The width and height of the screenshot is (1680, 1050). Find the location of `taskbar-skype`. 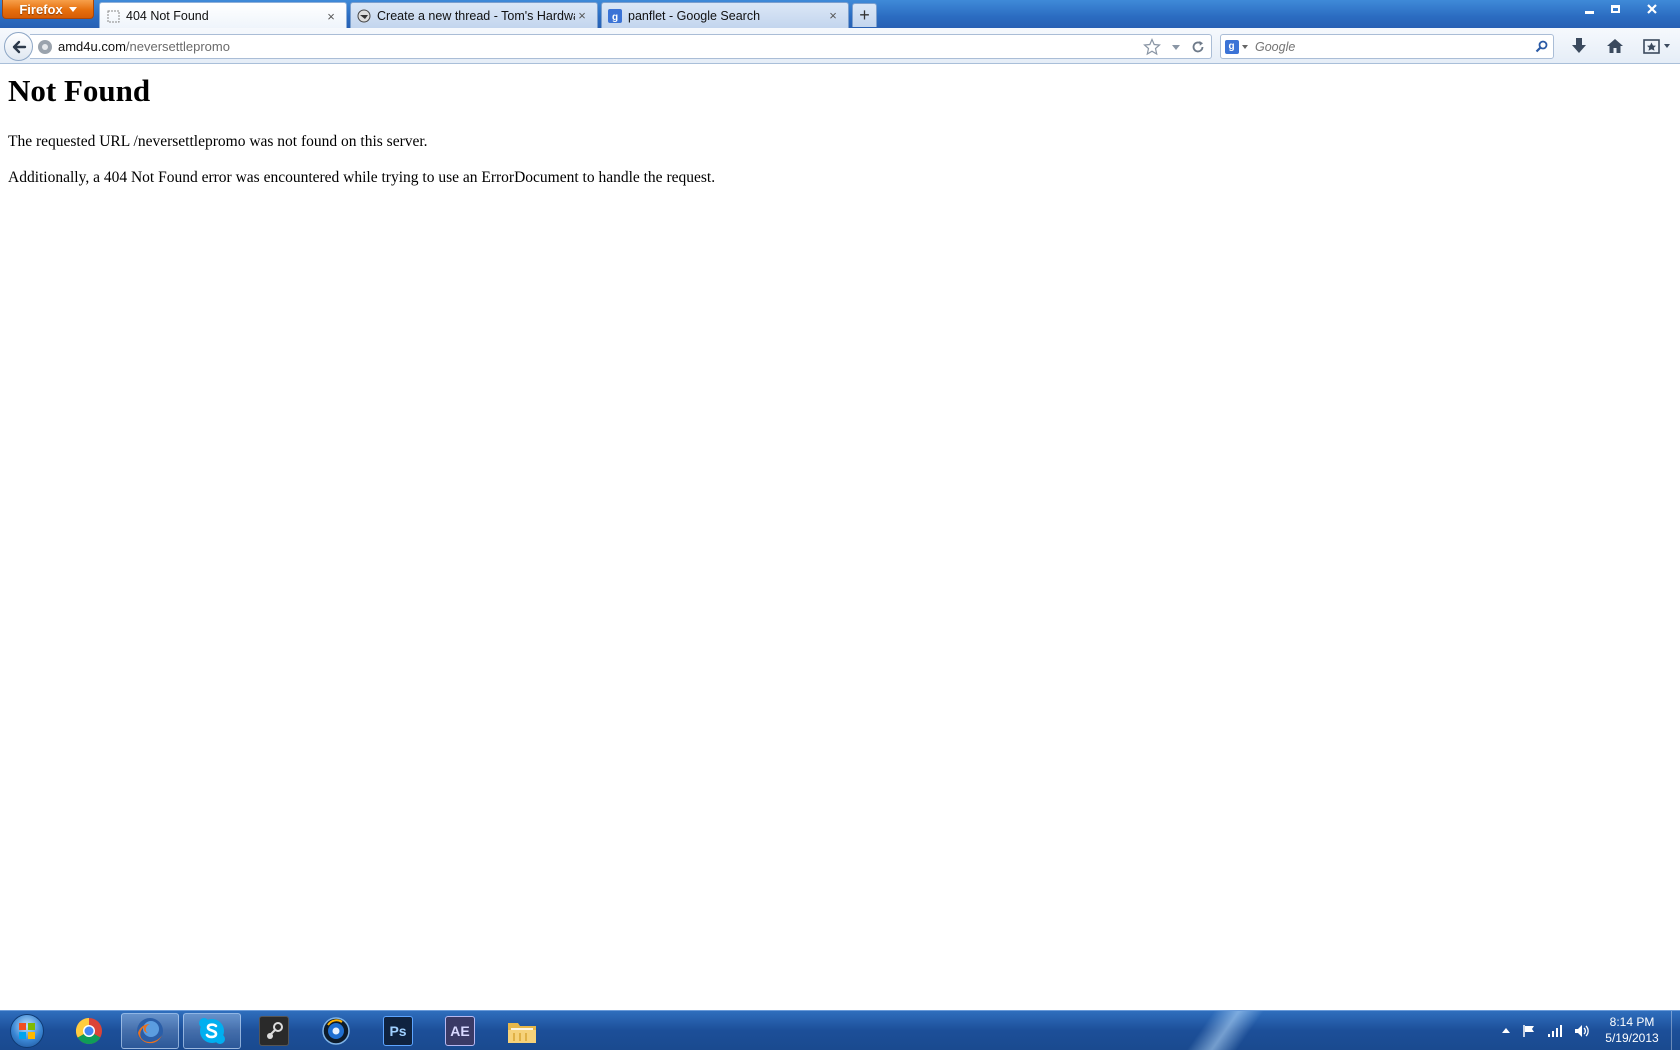

taskbar-skype is located at coordinates (212, 1031).